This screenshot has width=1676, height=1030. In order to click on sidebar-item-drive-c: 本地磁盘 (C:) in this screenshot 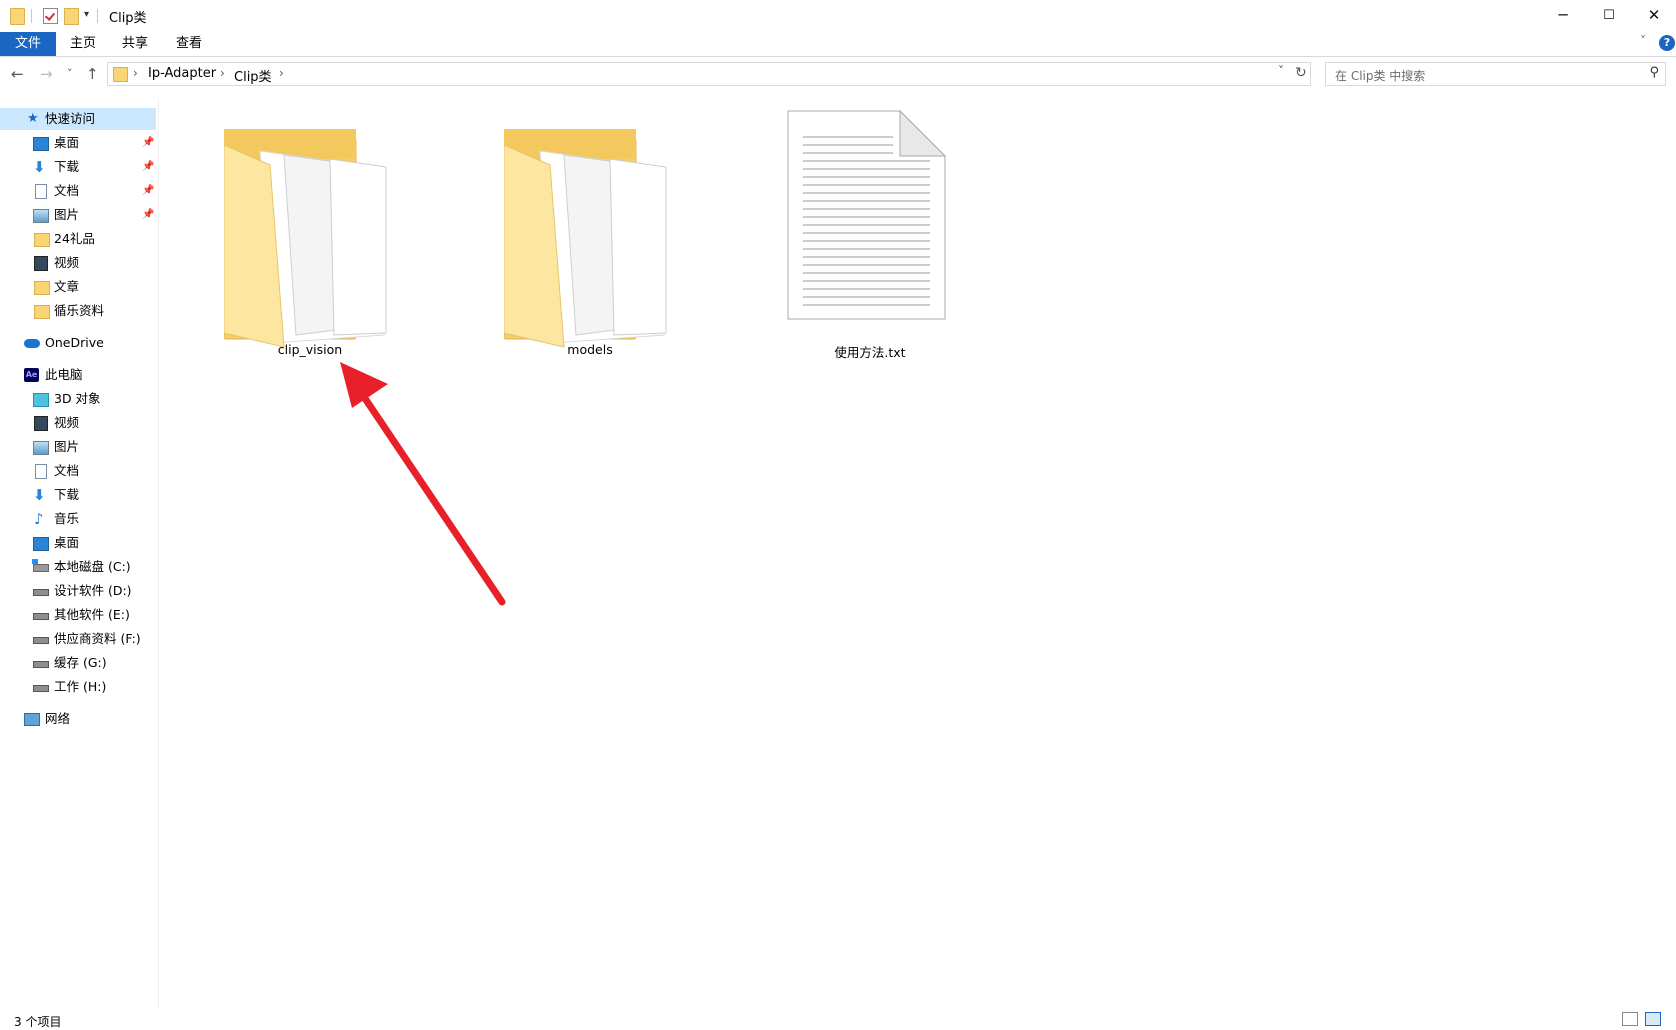, I will do `click(78, 567)`.